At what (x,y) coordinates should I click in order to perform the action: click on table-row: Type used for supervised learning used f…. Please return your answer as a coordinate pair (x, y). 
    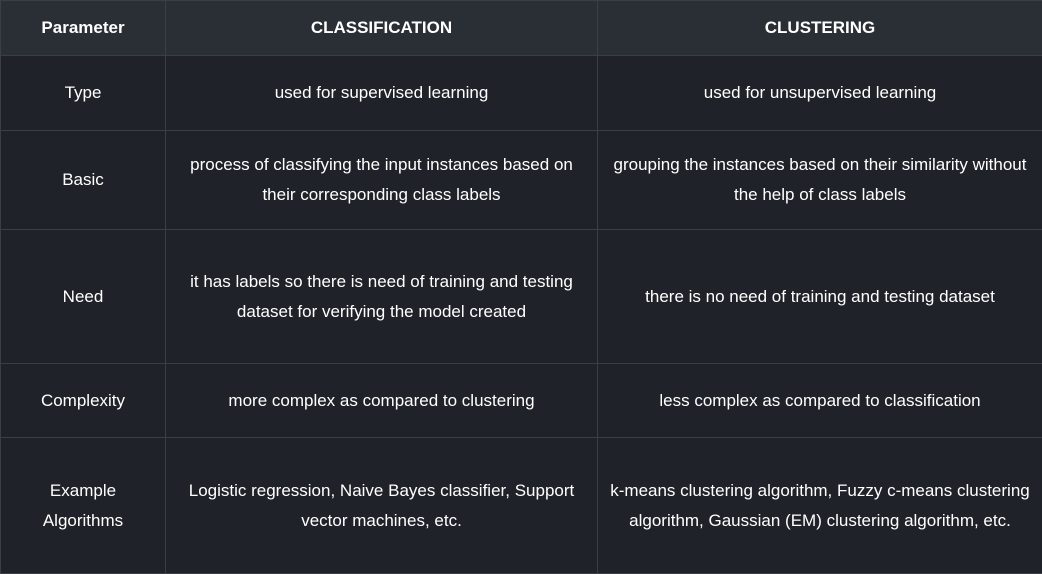
    Looking at the image, I should click on (521, 93).